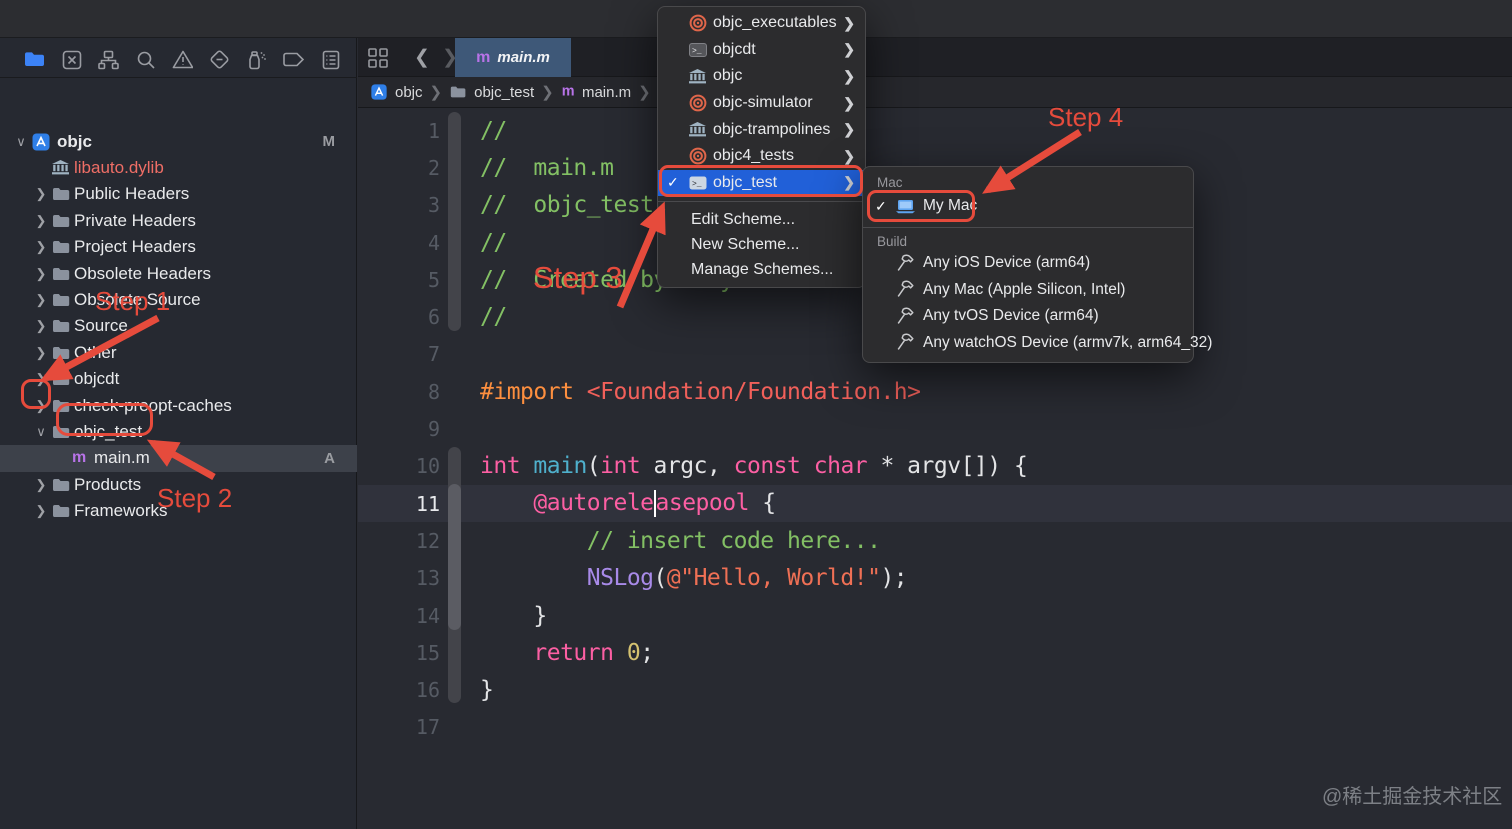 The height and width of the screenshot is (829, 1512). I want to click on navigator-tab-breakpoints-icon, so click(293, 59).